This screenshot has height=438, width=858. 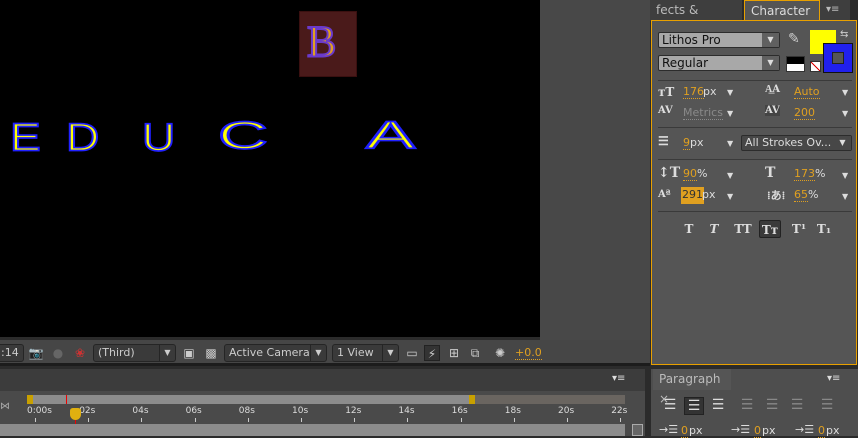 What do you see at coordinates (637, 430) in the screenshot?
I see `timeline-scrollbar` at bounding box center [637, 430].